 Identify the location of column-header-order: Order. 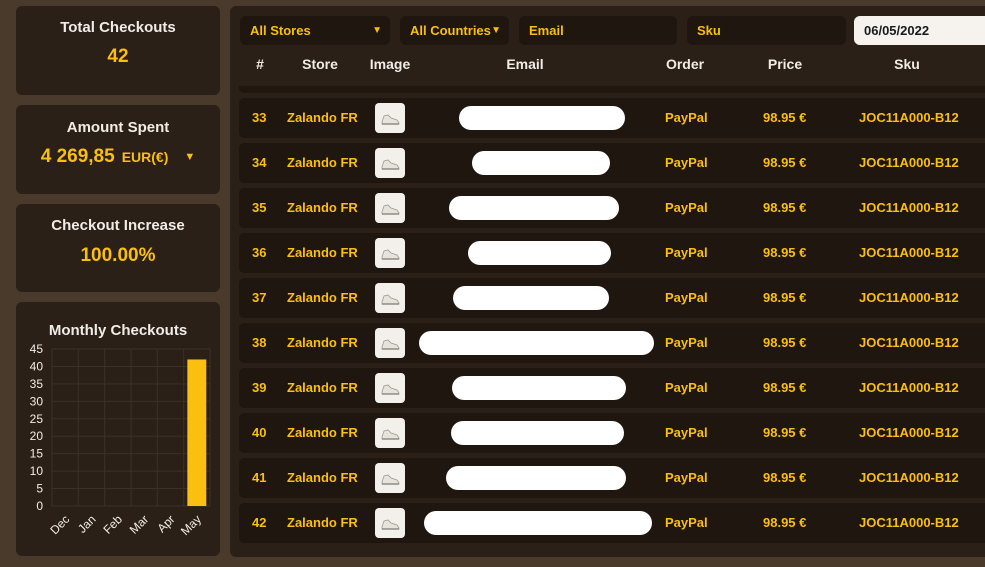
(685, 64).